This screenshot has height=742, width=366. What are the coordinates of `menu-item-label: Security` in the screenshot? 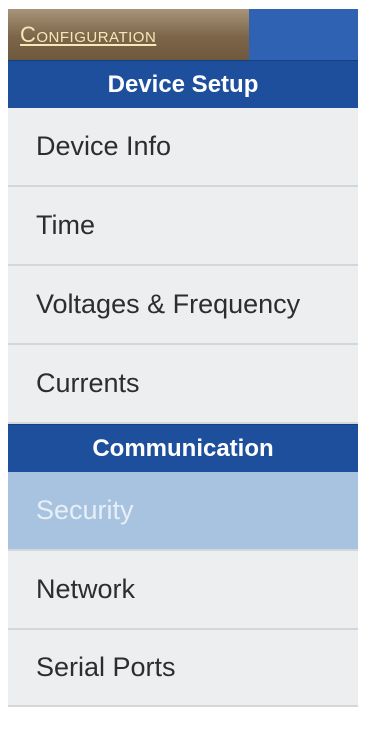 It's located at (85, 510).